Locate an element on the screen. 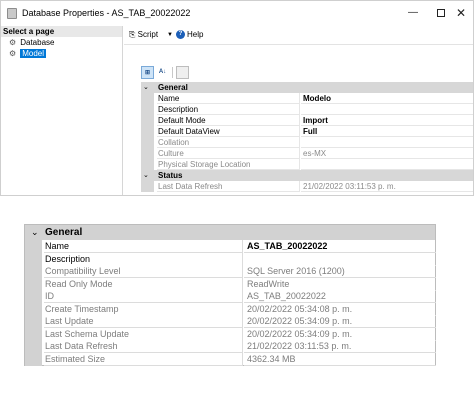  property-name: ID is located at coordinates (143, 296).